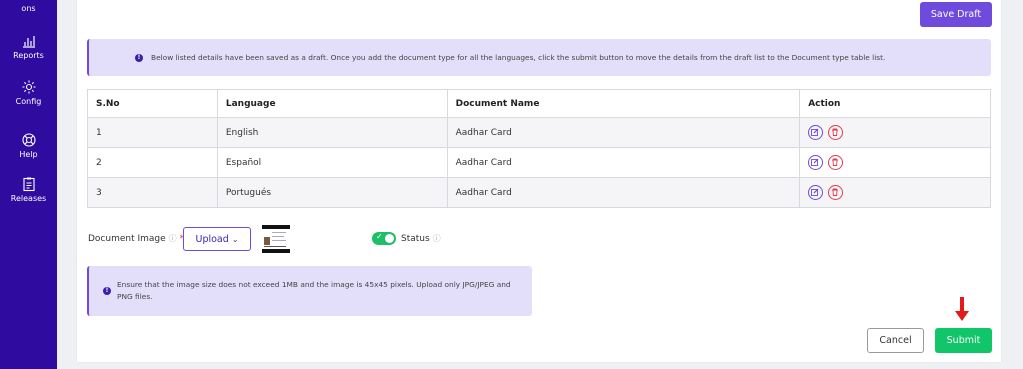 Image resolution: width=1023 pixels, height=369 pixels. I want to click on chevron-down-icon: ⌄, so click(235, 239).